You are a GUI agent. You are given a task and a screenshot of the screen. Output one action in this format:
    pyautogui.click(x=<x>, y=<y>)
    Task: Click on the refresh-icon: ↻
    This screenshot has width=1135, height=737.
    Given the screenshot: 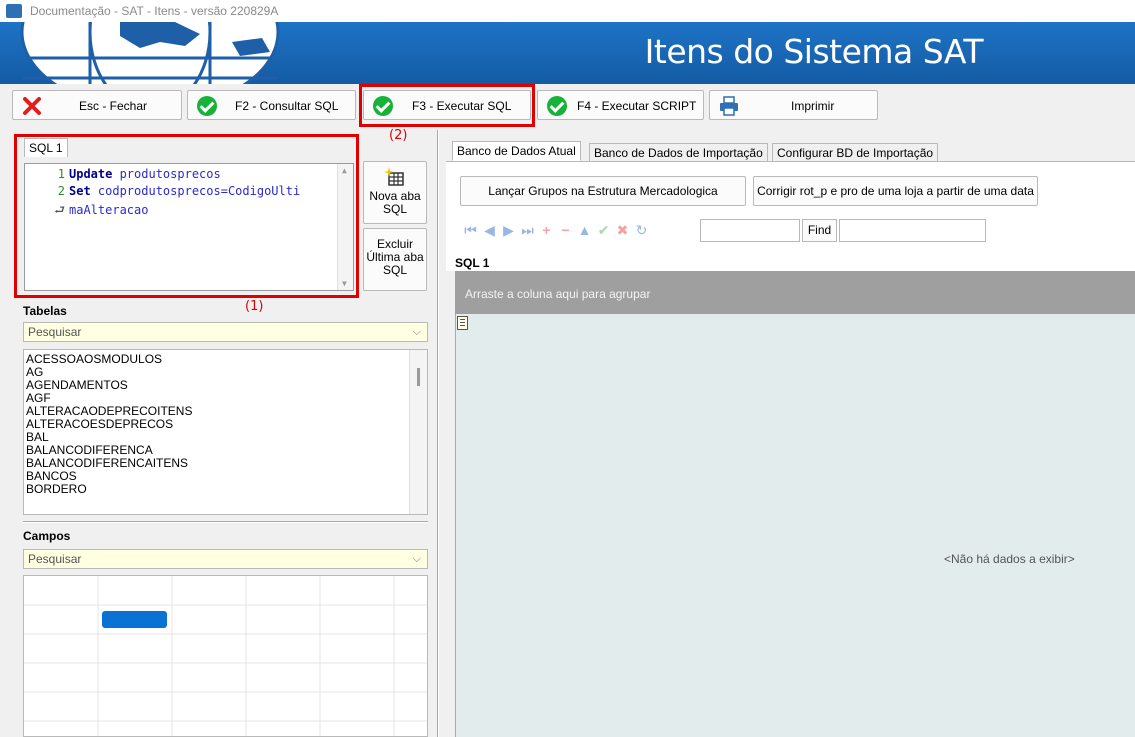 What is the action you would take?
    pyautogui.click(x=641, y=230)
    